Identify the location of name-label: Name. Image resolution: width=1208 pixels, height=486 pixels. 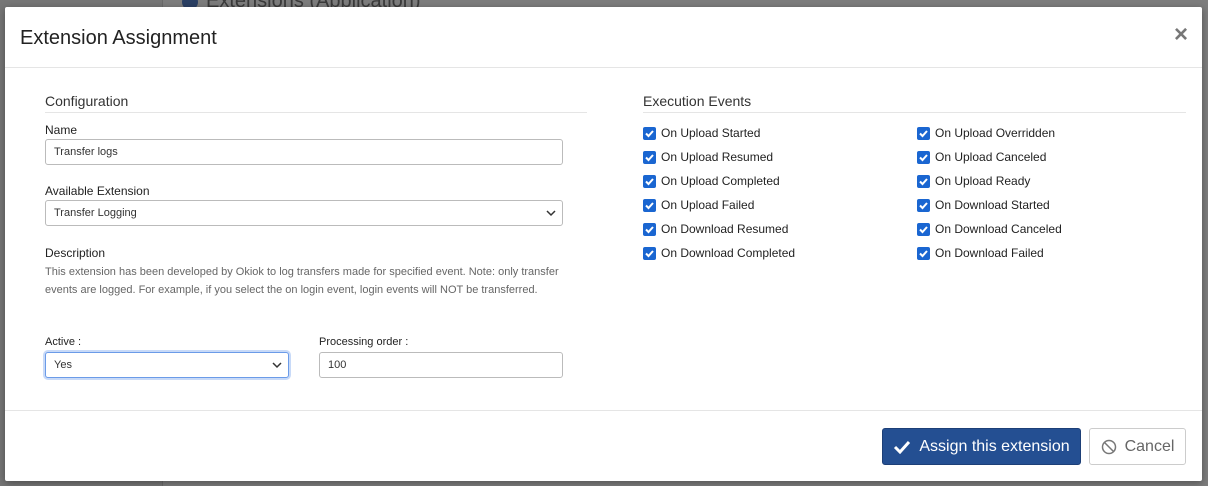
(61, 130).